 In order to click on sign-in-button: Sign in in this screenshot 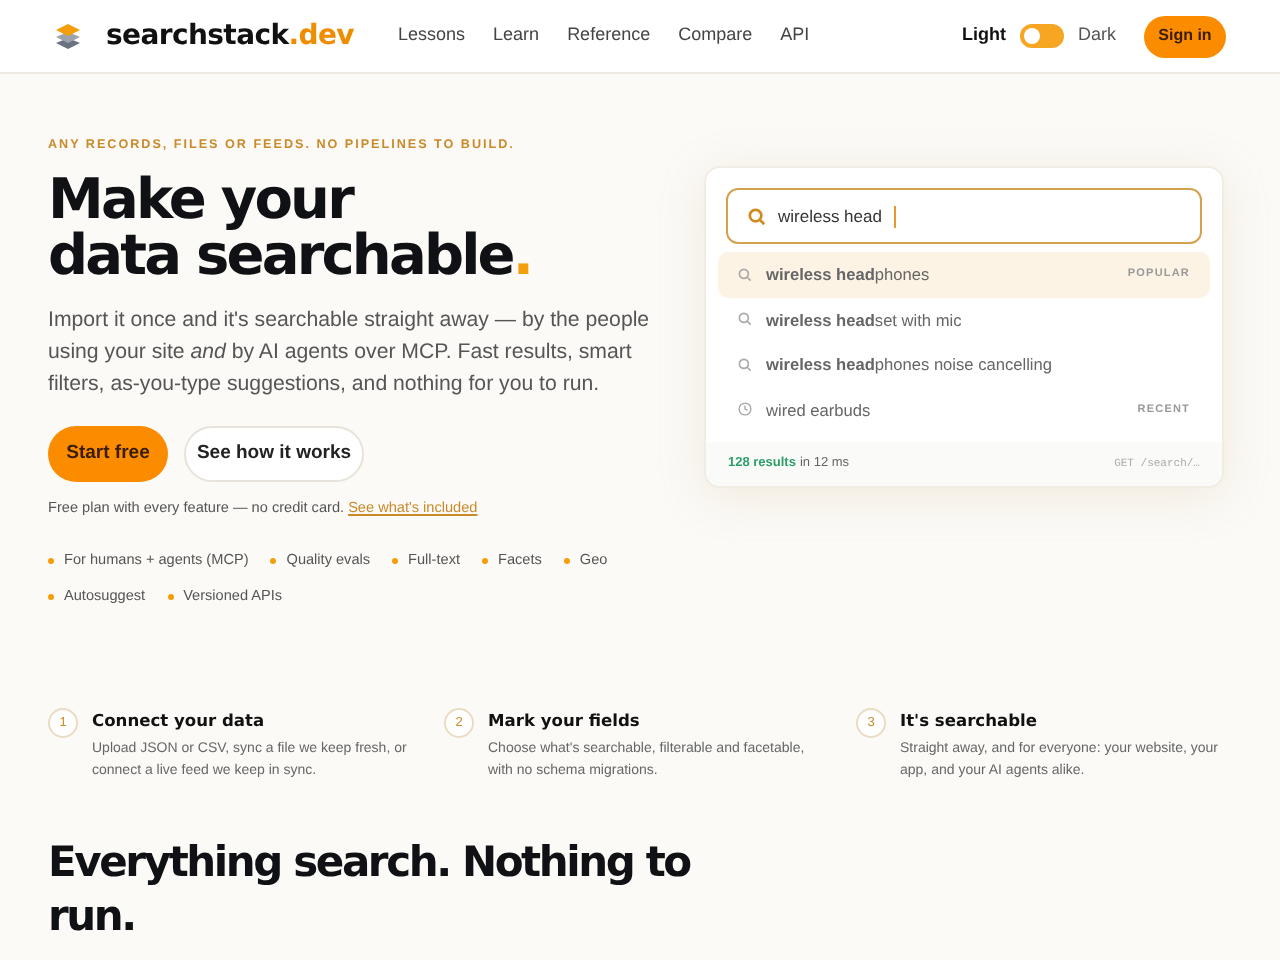, I will do `click(1185, 36)`.